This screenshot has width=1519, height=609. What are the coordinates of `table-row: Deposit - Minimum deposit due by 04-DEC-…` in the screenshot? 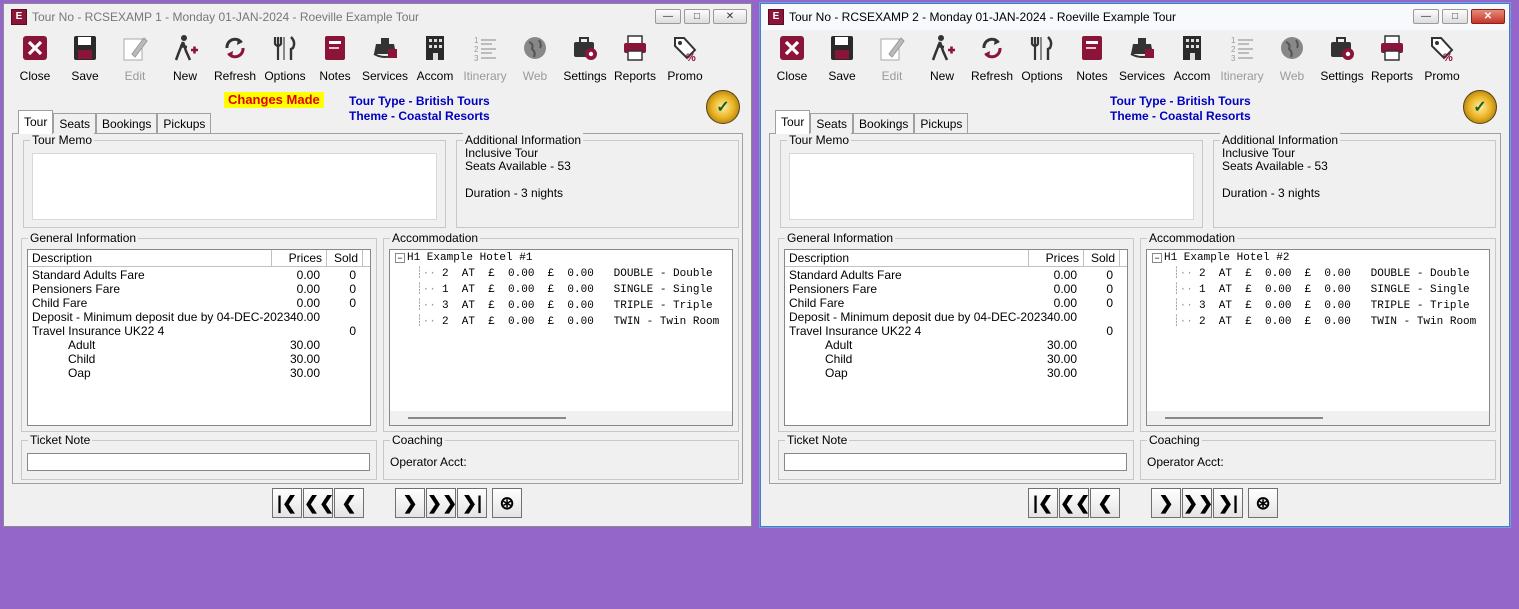 It's located at (956, 317).